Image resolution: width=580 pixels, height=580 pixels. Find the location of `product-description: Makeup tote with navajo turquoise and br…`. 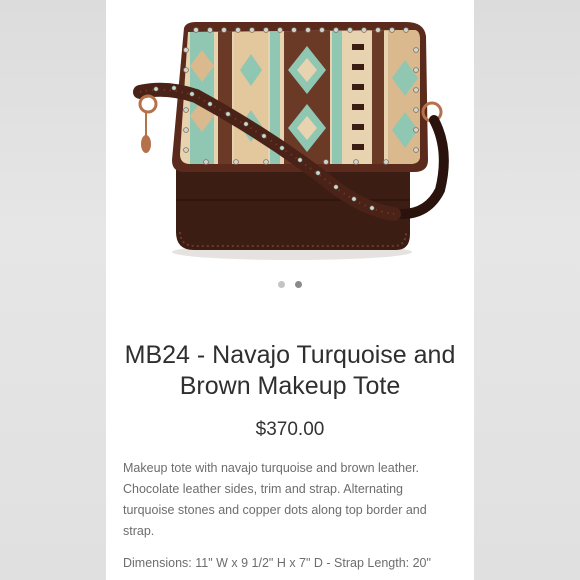

product-description: Makeup tote with navajo turquoise and br… is located at coordinates (275, 499).